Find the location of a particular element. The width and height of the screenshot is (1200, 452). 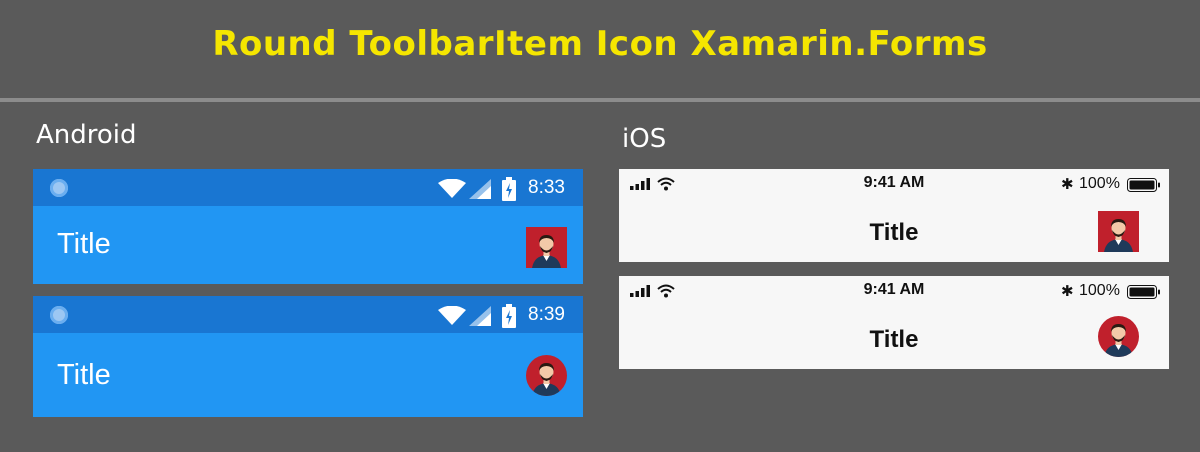

android-label: Android is located at coordinates (86, 135).